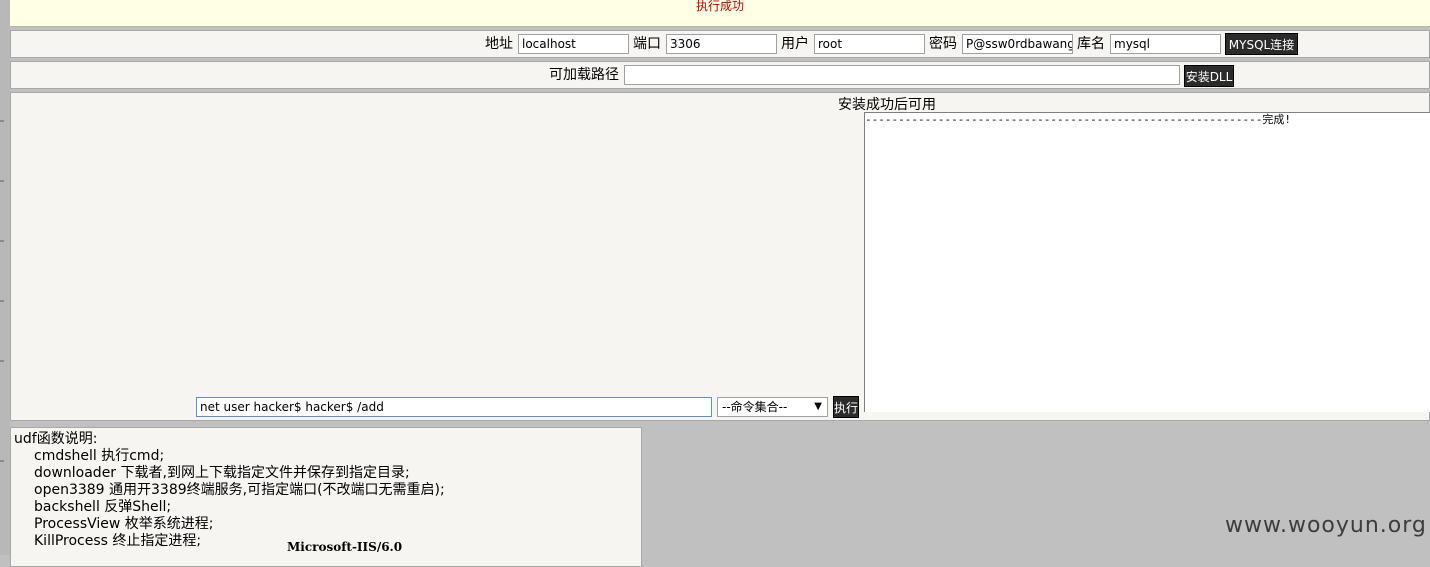 The width and height of the screenshot is (1430, 567). Describe the element at coordinates (56, 439) in the screenshot. I see `udf-help-title: udf函数说明:` at that location.